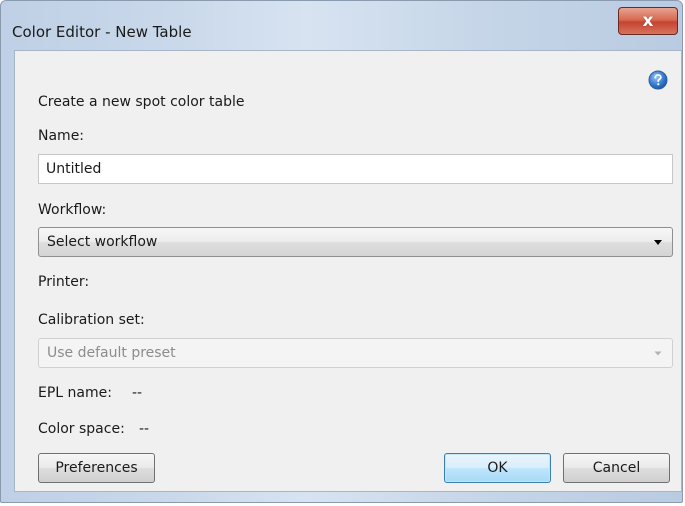 Image resolution: width=685 pixels, height=506 pixels. What do you see at coordinates (61, 136) in the screenshot?
I see `name-label: Name:` at bounding box center [61, 136].